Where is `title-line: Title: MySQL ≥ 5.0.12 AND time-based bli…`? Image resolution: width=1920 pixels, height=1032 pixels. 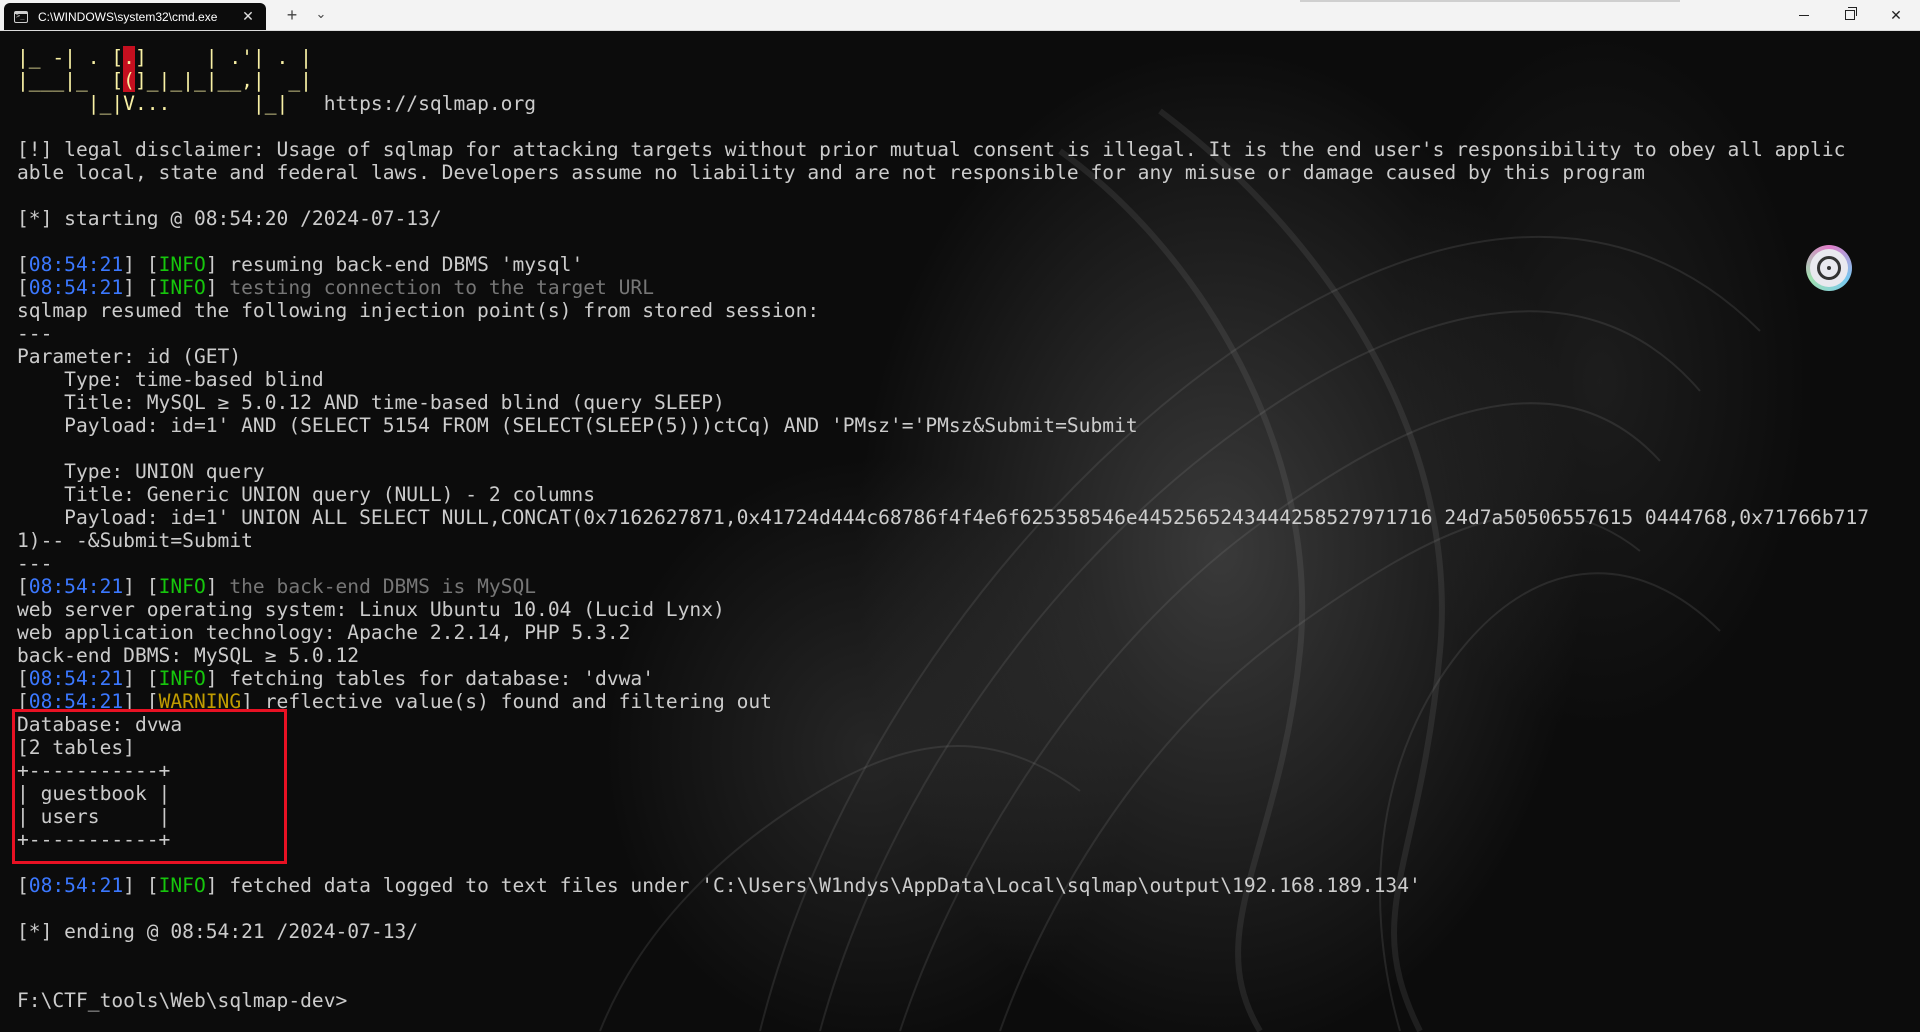 title-line: Title: MySQL ≥ 5.0.12 AND time-based bli… is located at coordinates (371, 402).